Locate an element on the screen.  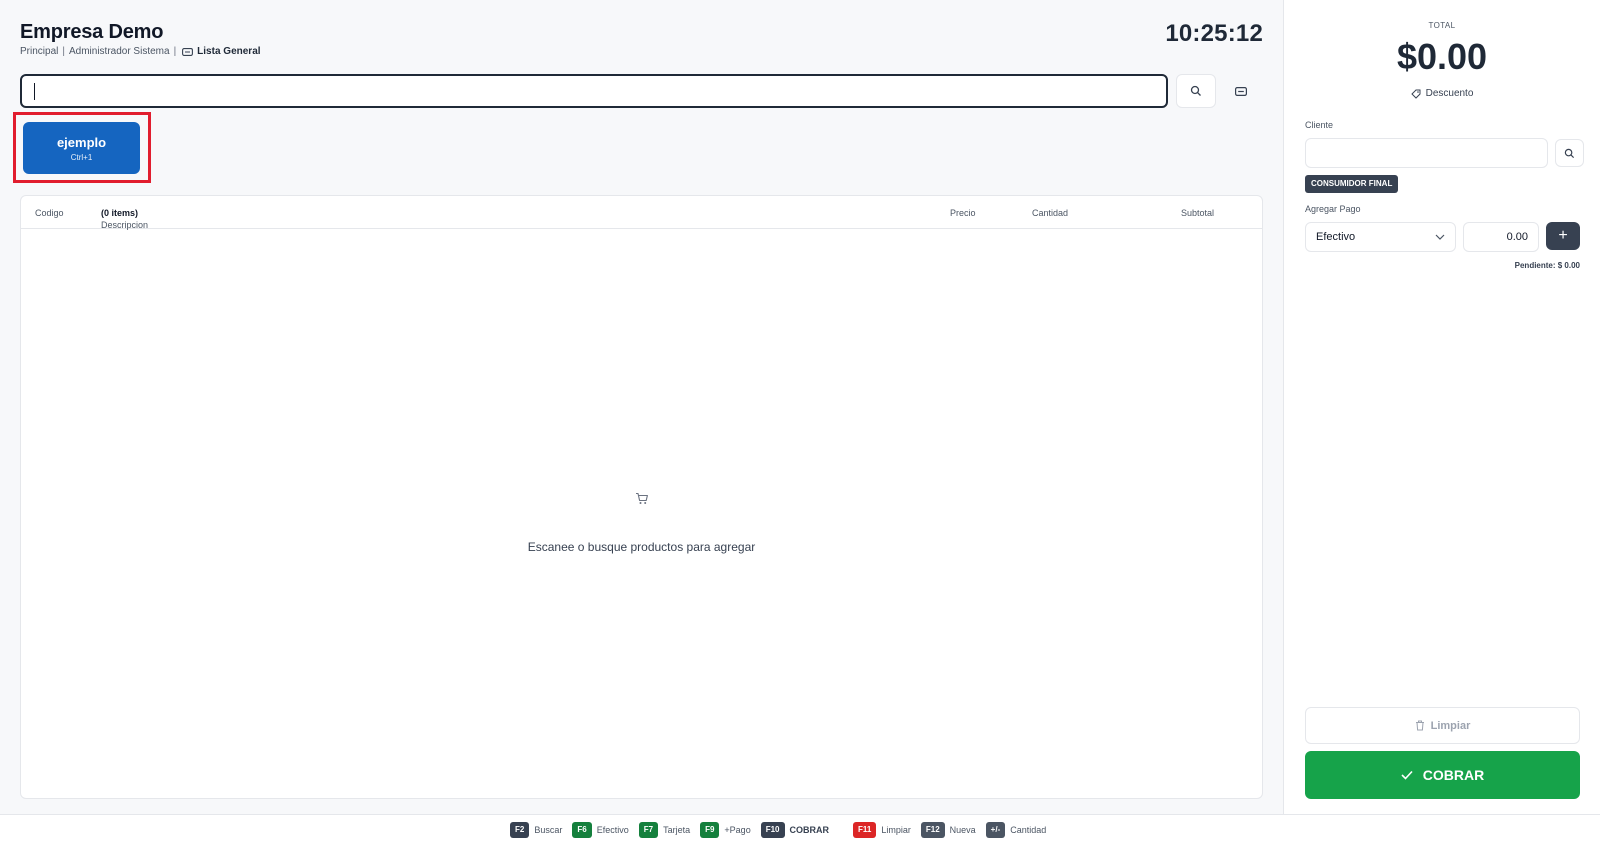
chevron-down-icon is located at coordinates (1440, 237).